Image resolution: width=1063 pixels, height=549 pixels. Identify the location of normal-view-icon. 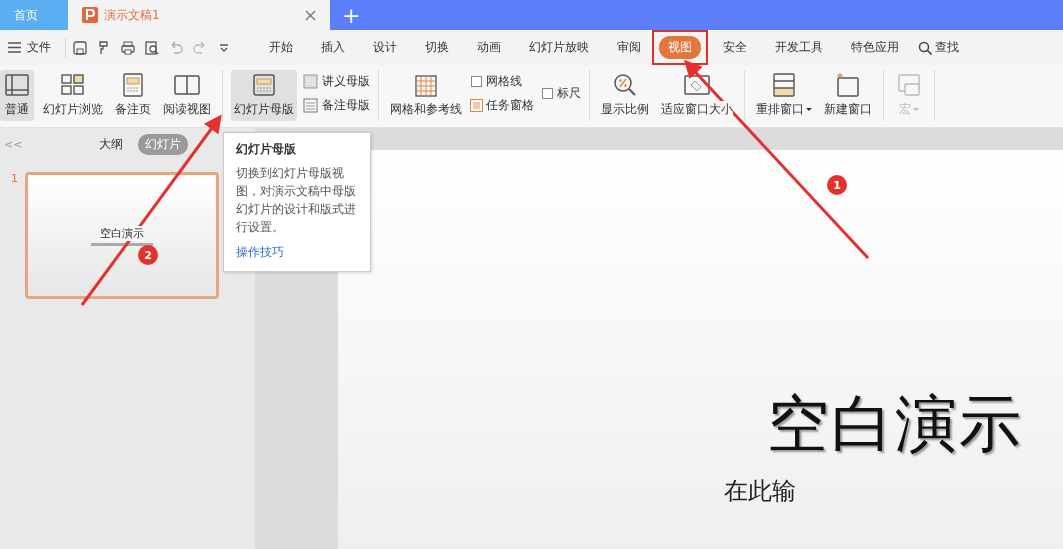
(17, 85).